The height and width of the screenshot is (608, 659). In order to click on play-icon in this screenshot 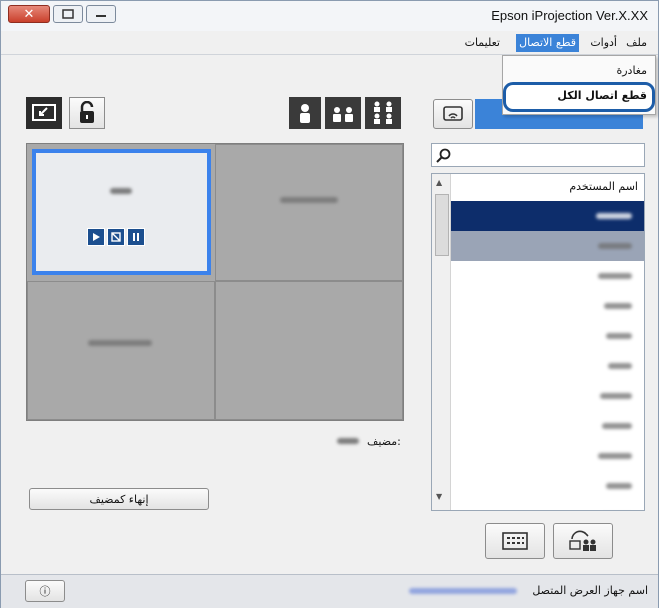, I will do `click(96, 237)`.